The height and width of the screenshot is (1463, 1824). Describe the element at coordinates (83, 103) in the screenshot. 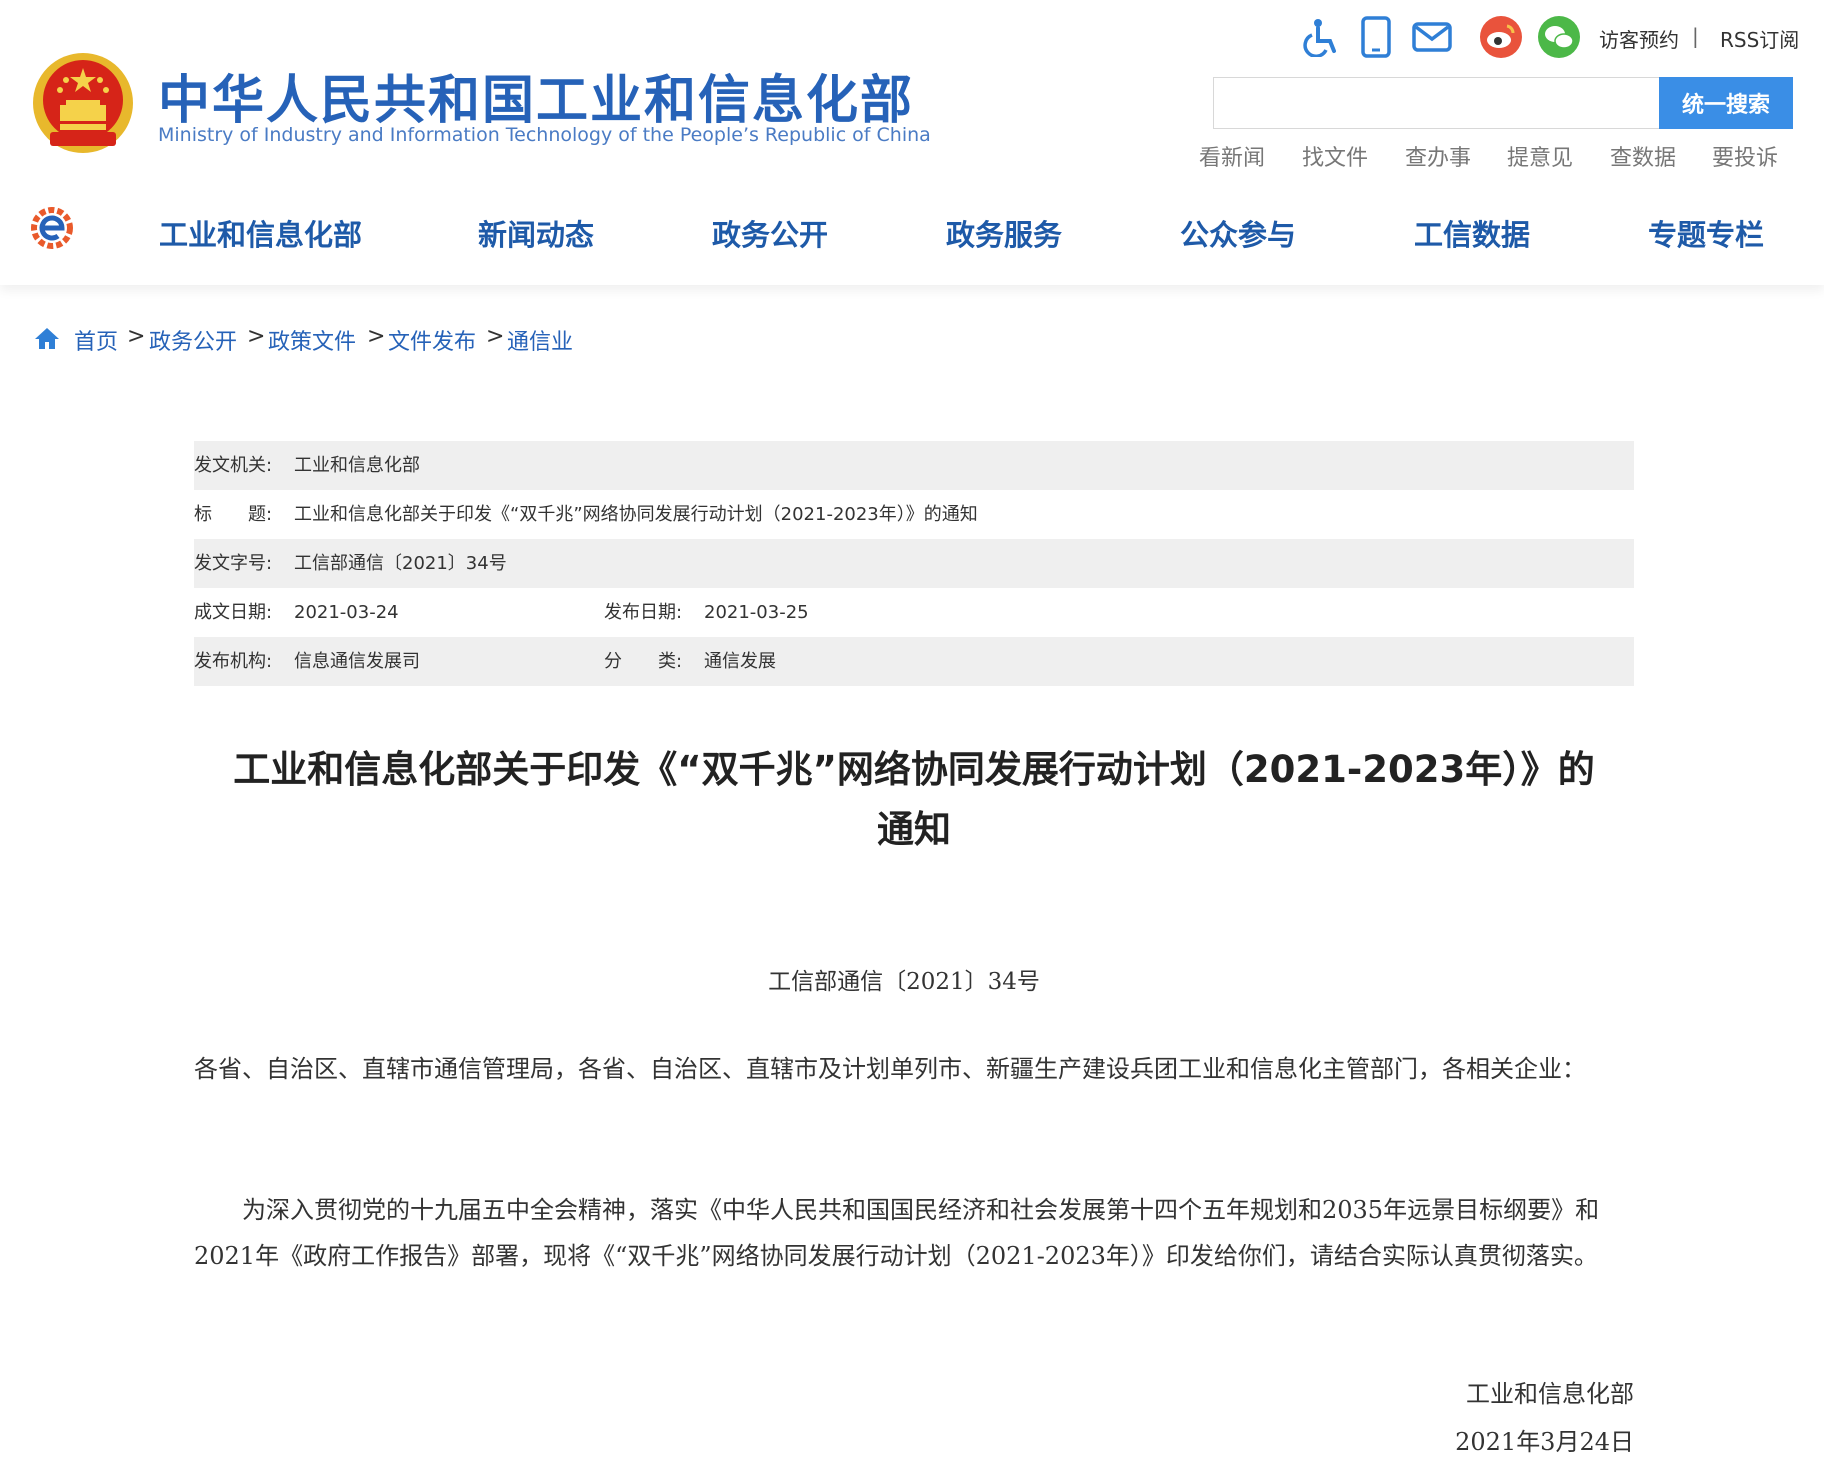

I see `national-emblem-logo` at that location.